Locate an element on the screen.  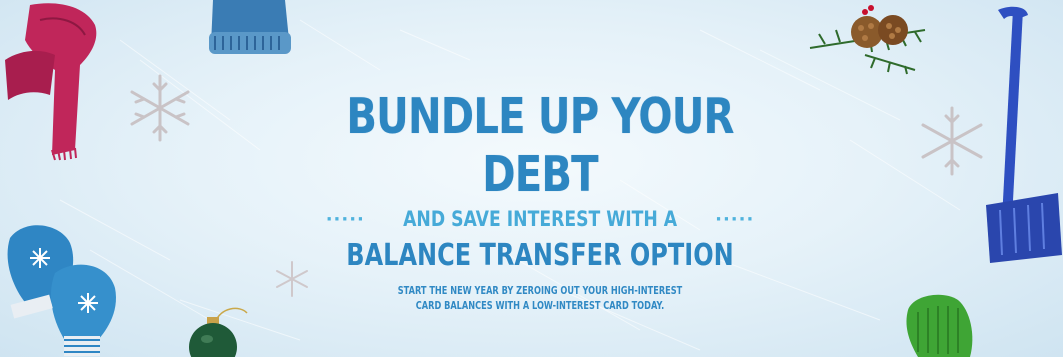
subheadline: AND SAVE INTEREST WITH A is located at coordinates (540, 219).